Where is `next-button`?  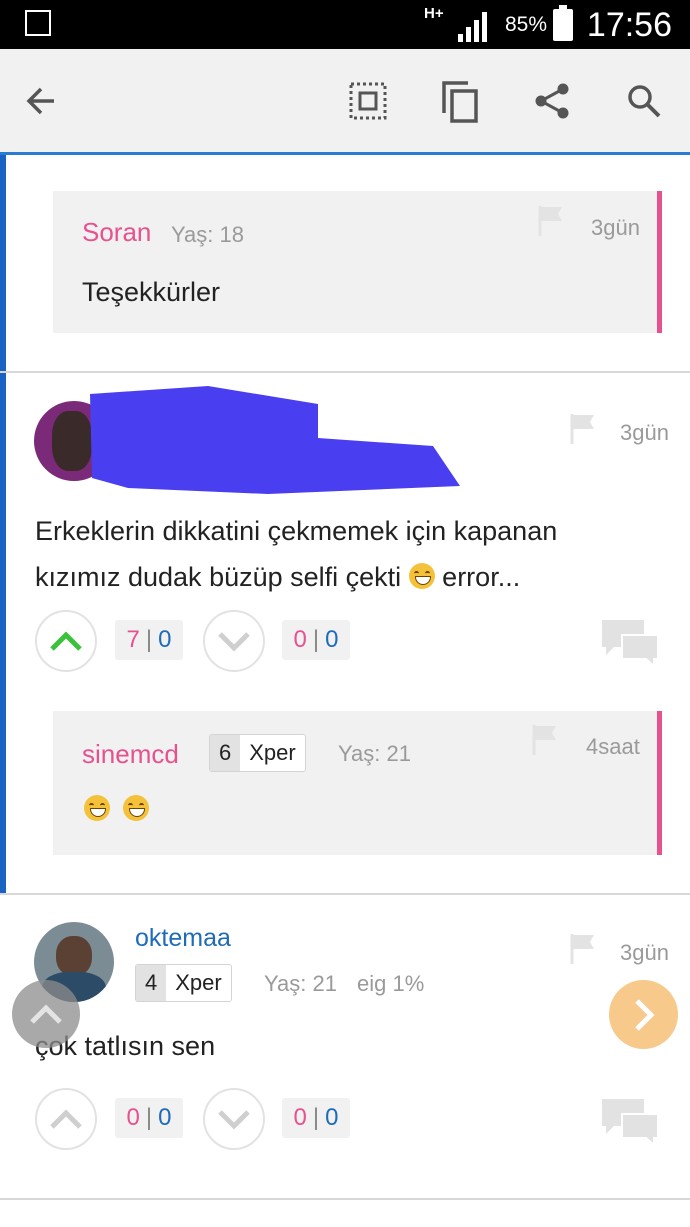
next-button is located at coordinates (643, 1014).